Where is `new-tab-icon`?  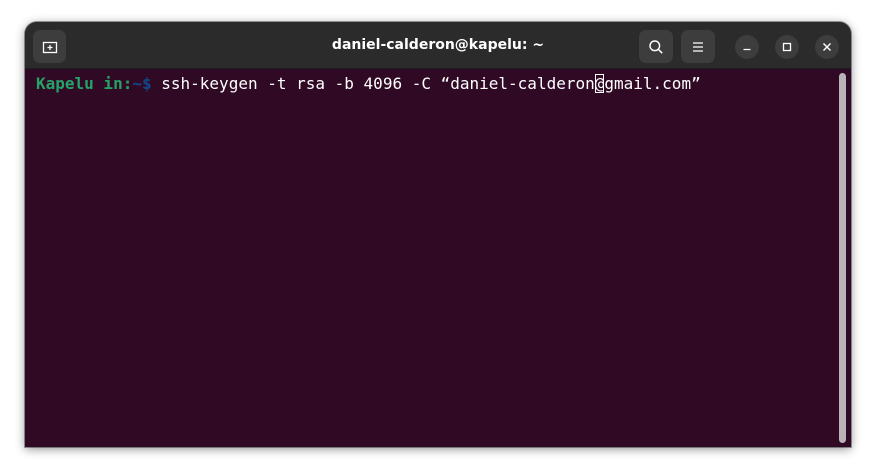 new-tab-icon is located at coordinates (49, 47).